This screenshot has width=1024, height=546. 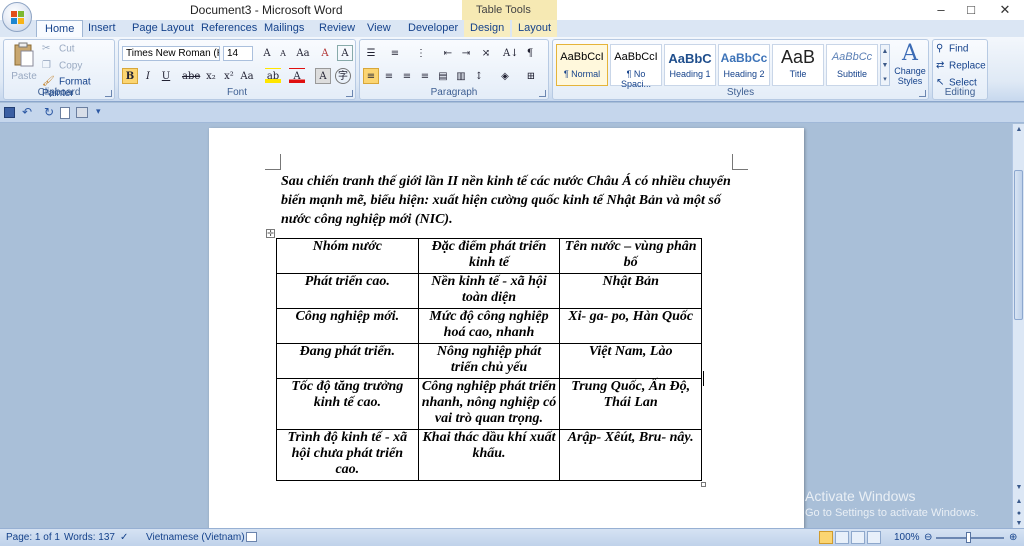 What do you see at coordinates (443, 76) in the screenshot?
I see `distributed-icon: ▤` at bounding box center [443, 76].